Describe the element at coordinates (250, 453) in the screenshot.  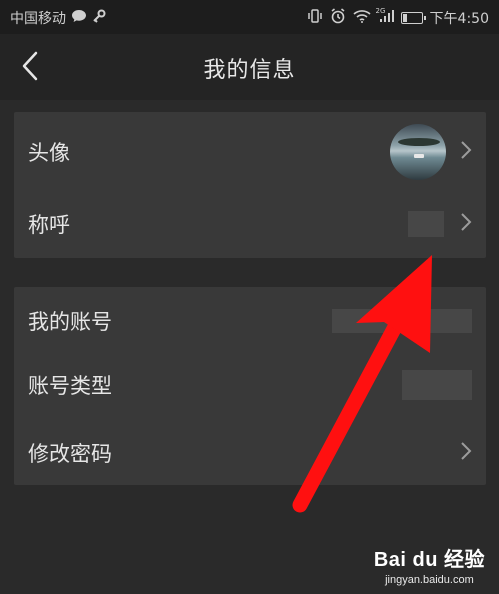
I see `change-password-row: 修改密码` at that location.